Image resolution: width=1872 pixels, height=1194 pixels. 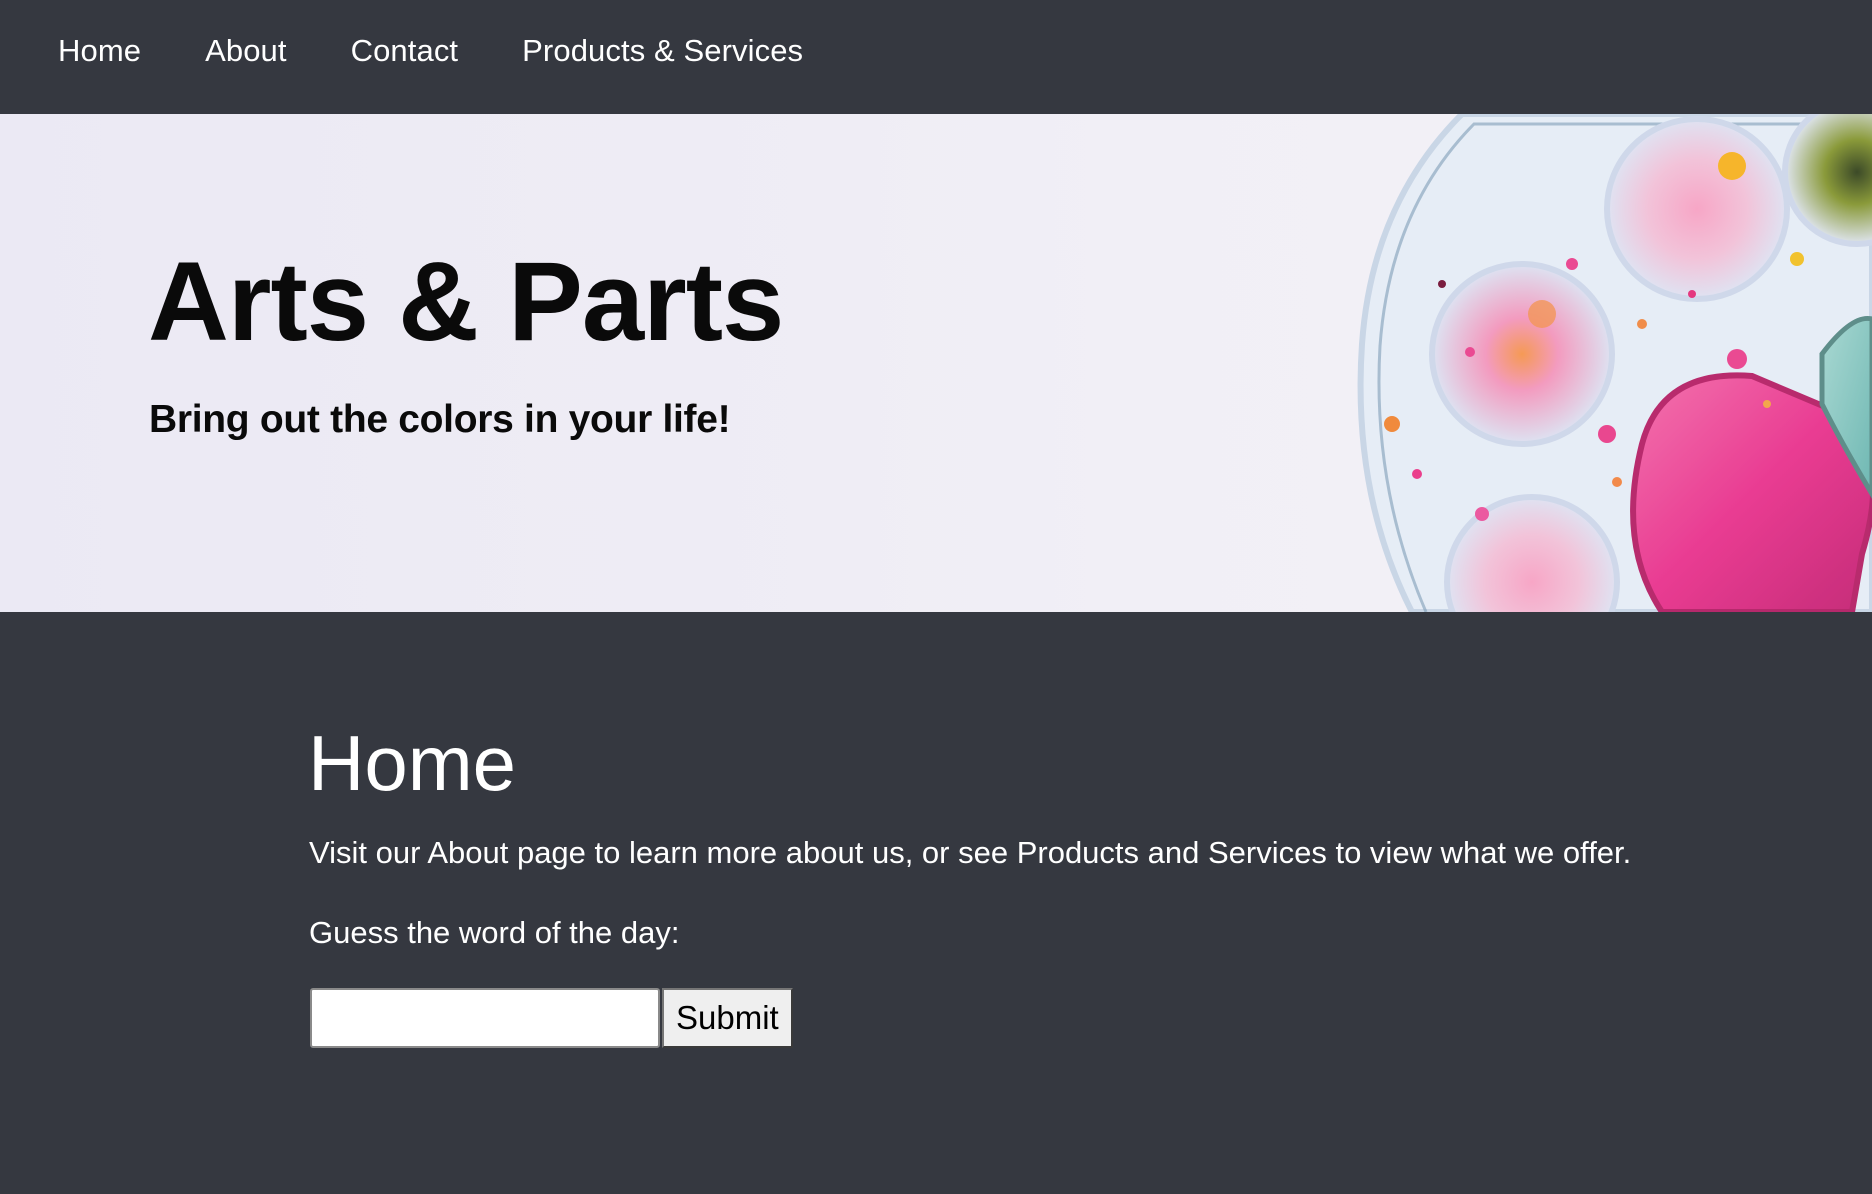 I want to click on guess-word-input, so click(x=485, y=1018).